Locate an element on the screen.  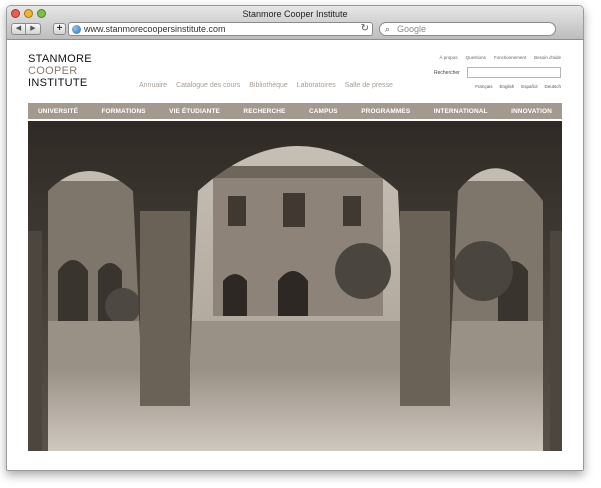
main-nav-formations: FORMATIONS is located at coordinates (123, 111).